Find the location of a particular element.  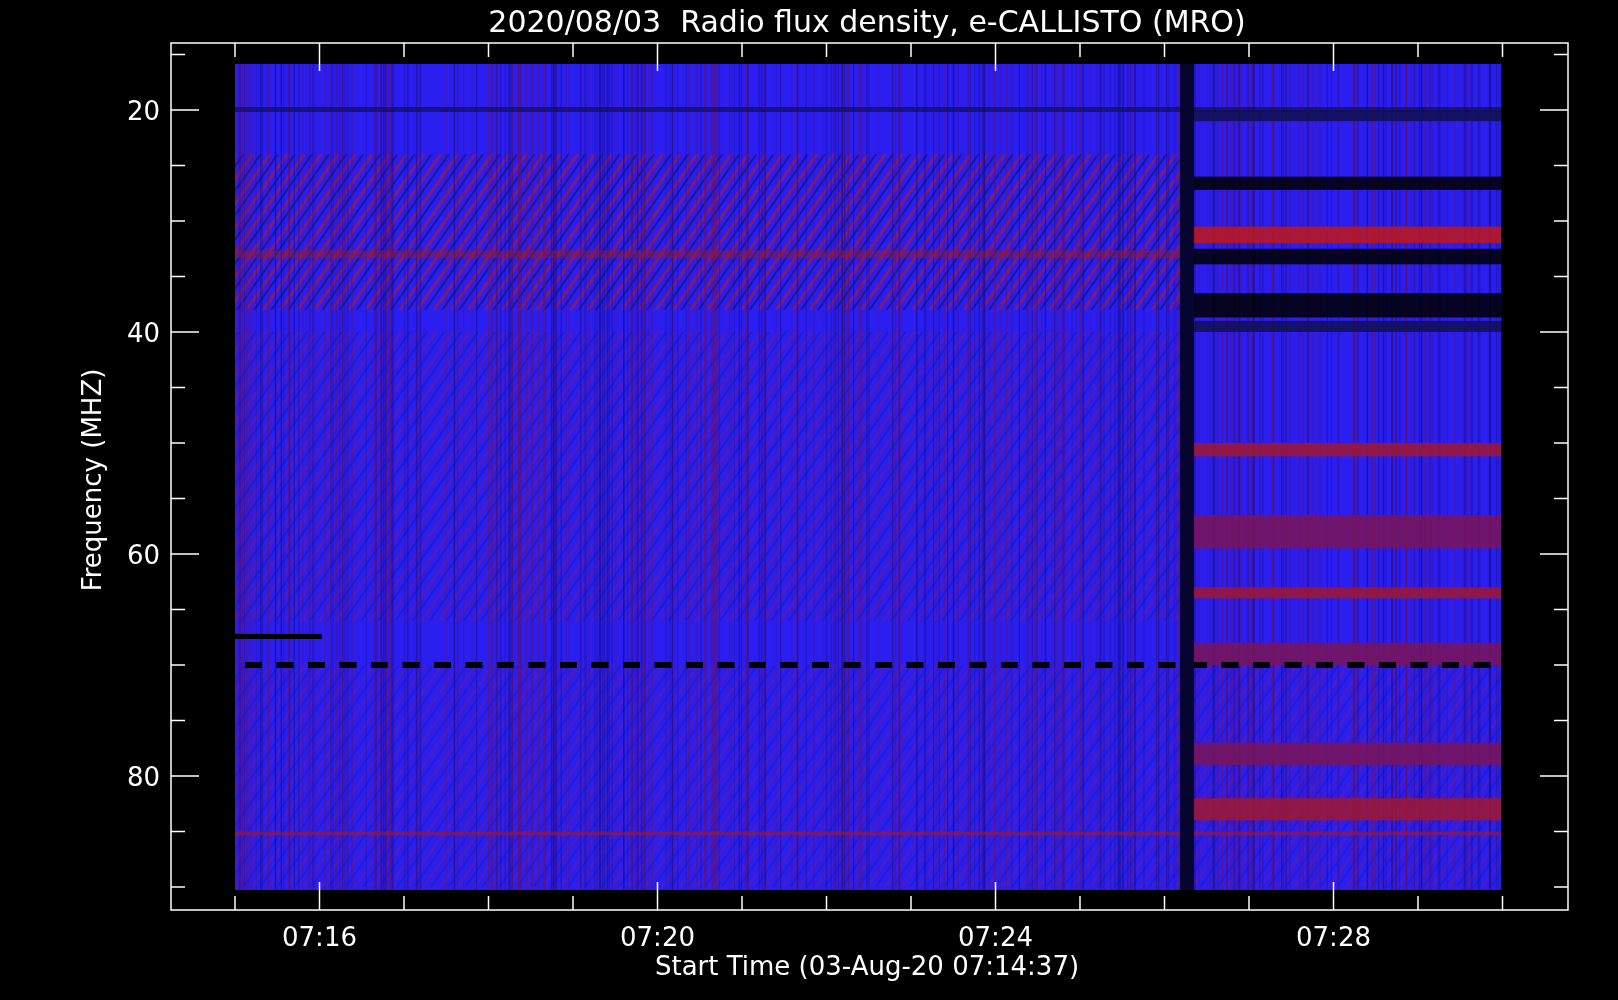

tick-label: 60 is located at coordinates (143, 555).